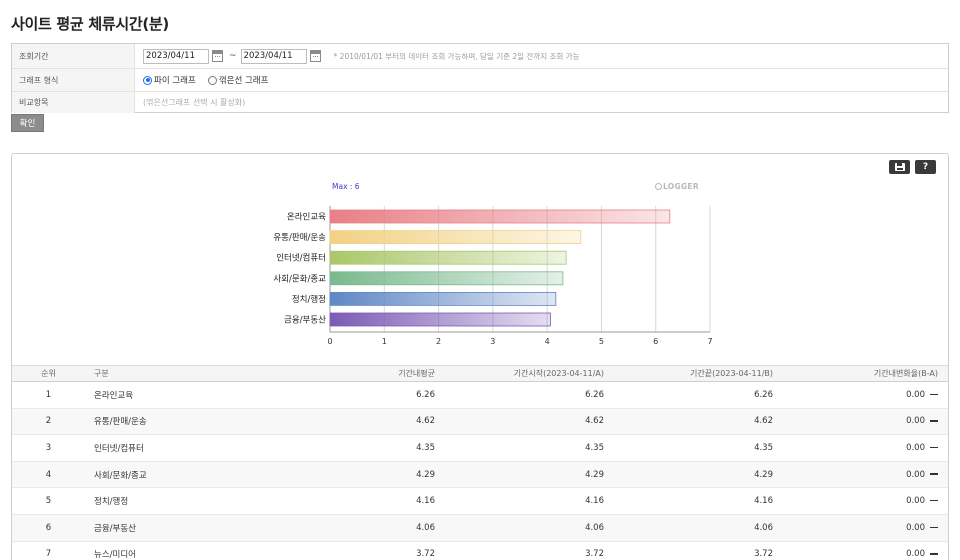 The image size is (960, 560). I want to click on bar-category-label: 유통/판매/운송, so click(299, 238).